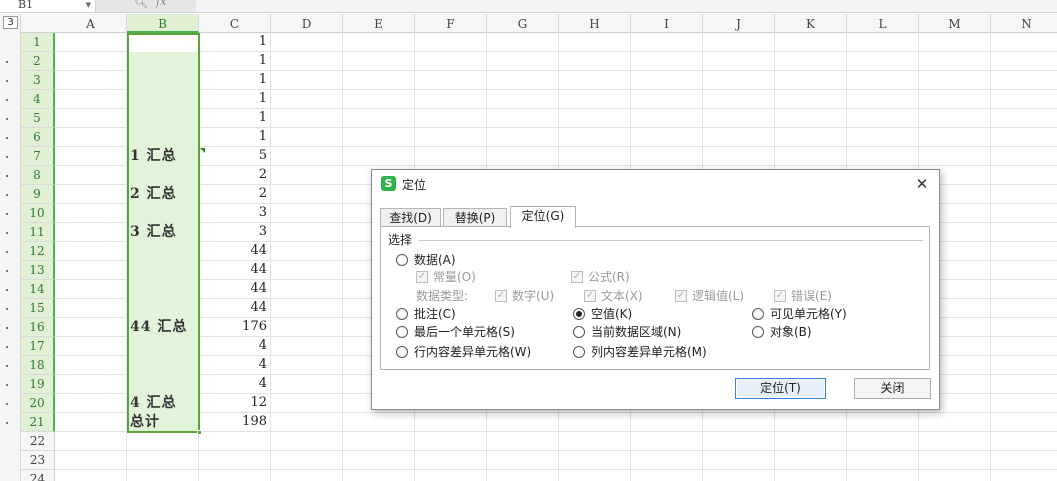  I want to click on cell-a17, so click(91, 346).